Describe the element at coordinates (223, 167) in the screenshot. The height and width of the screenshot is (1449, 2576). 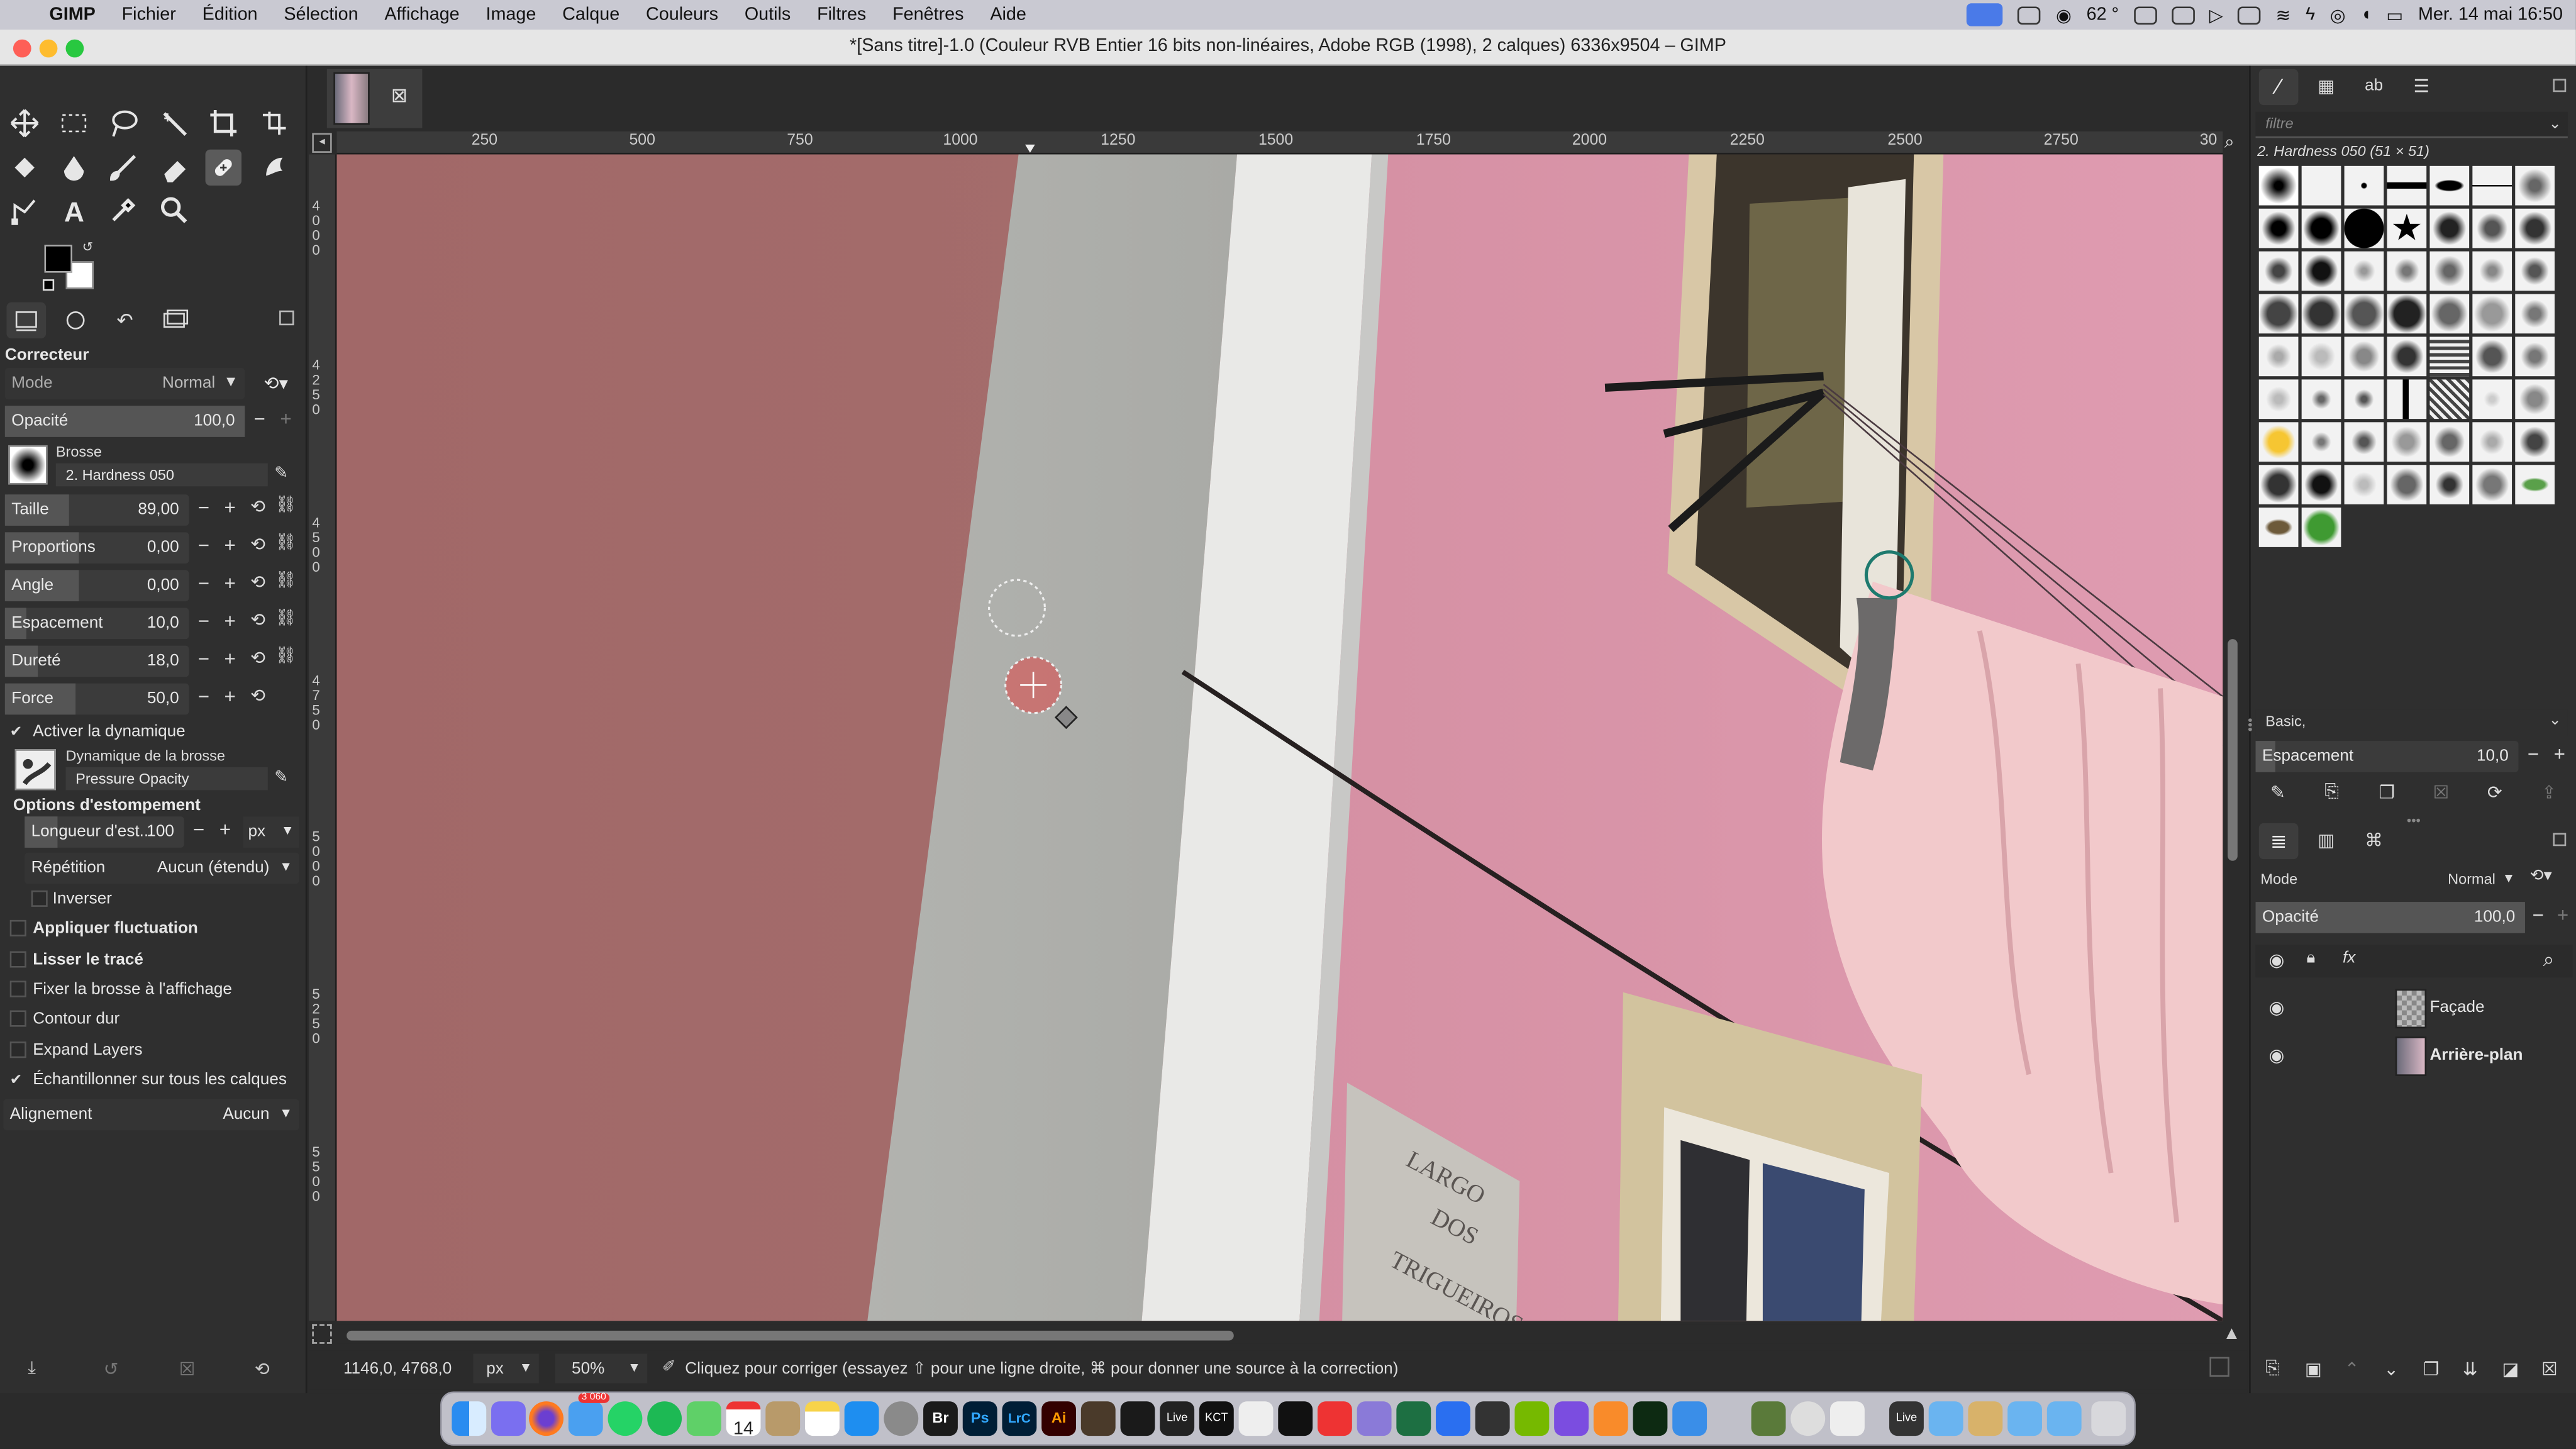
I see `heal-tool-icon` at that location.